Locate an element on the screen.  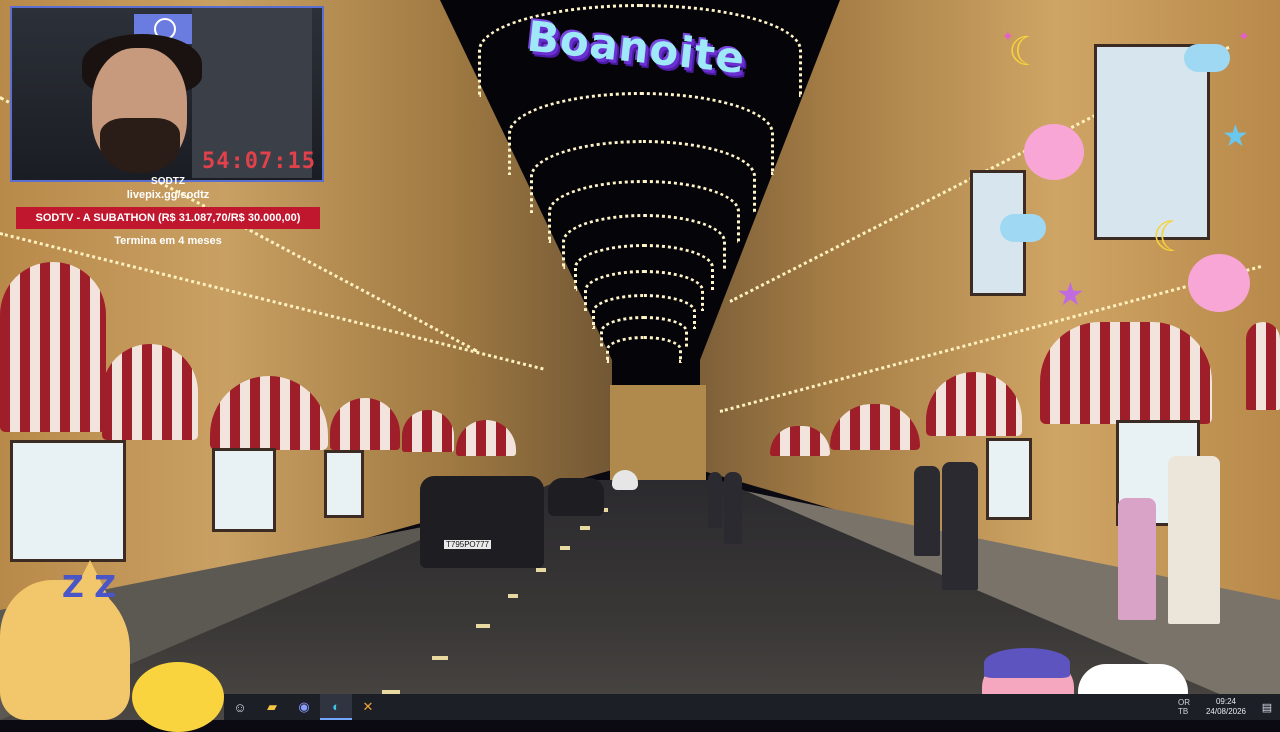
sleeping-cat-emote: Z Z is located at coordinates (70, 640).